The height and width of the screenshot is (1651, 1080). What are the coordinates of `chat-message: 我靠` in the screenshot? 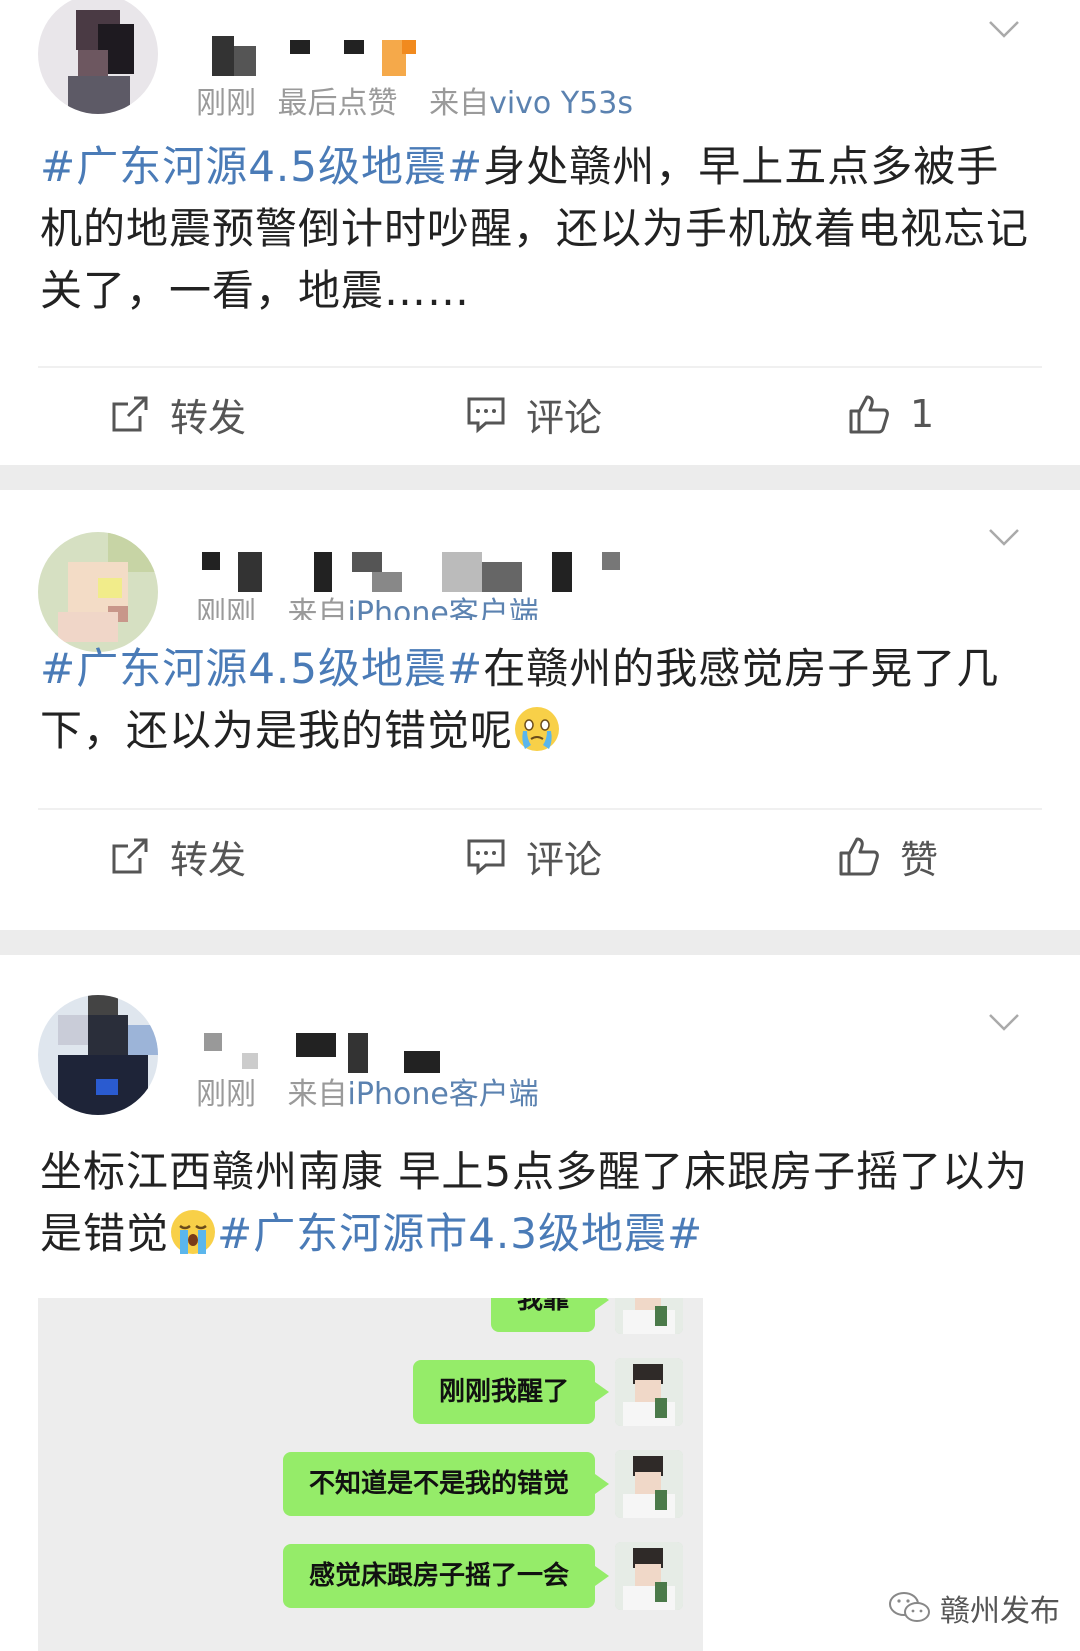 It's located at (542, 1306).